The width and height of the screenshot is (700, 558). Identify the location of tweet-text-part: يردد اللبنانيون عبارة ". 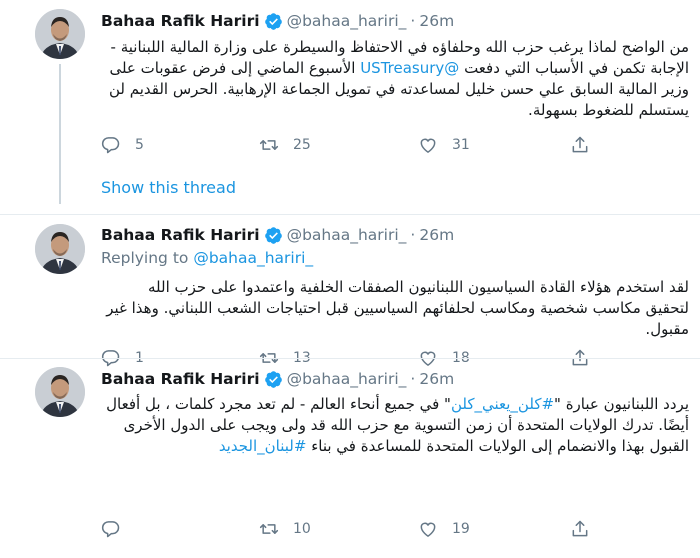
(621, 404).